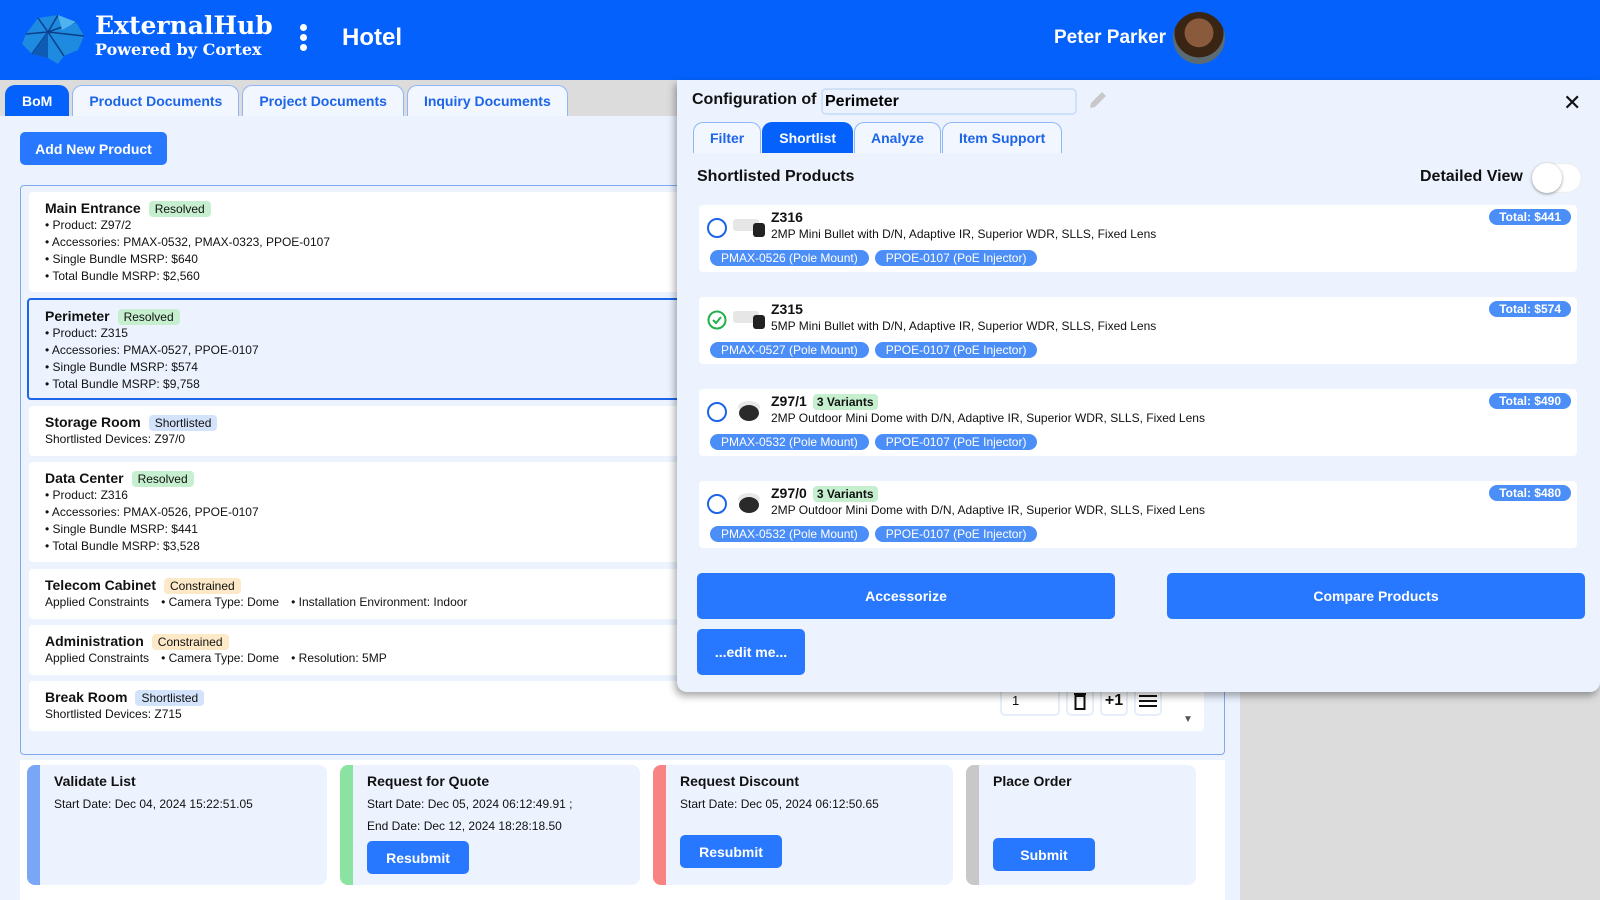 The image size is (1600, 900). I want to click on step-start-date: Start Date: Dec 04, 2024 15:22:51.05, so click(153, 804).